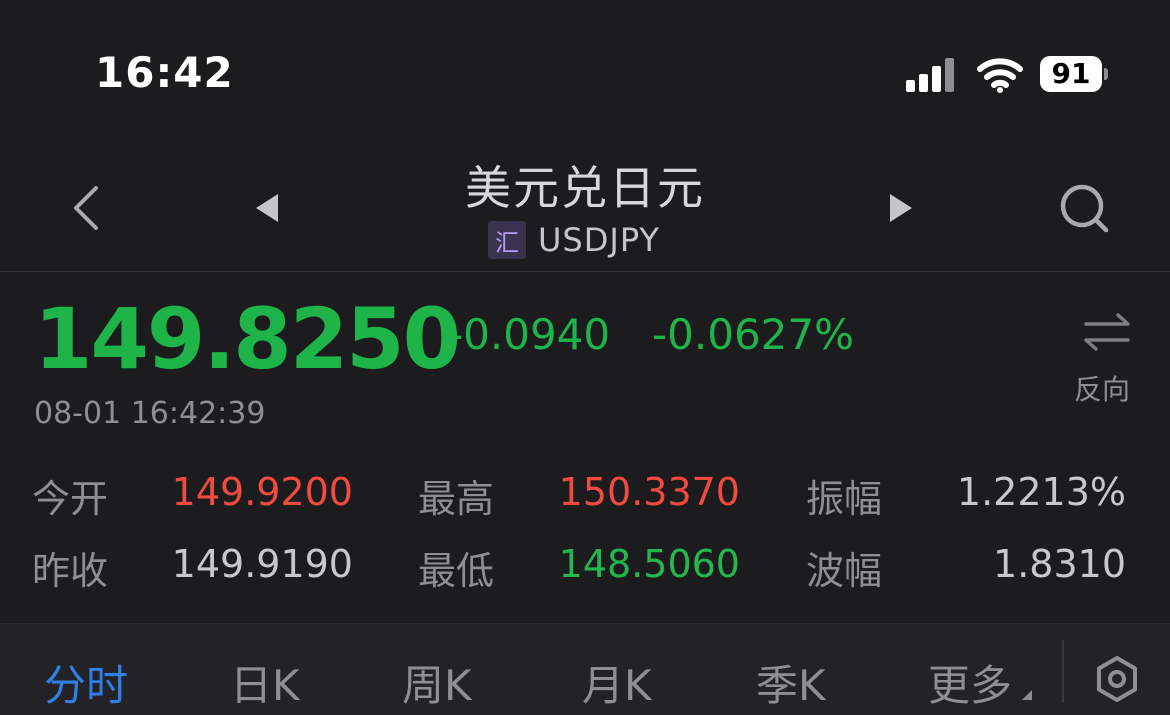 The image size is (1170, 715). Describe the element at coordinates (262, 492) in the screenshot. I see `stat-open-value: 149.9200` at that location.